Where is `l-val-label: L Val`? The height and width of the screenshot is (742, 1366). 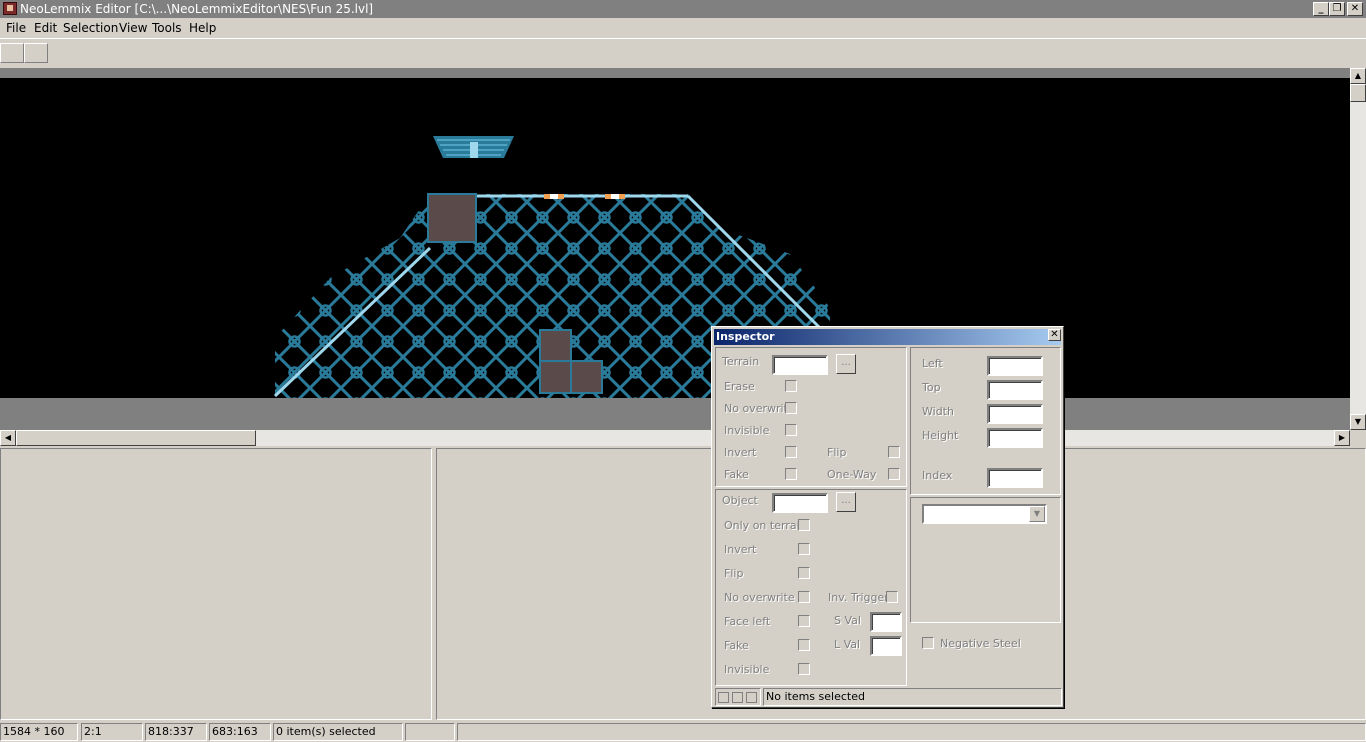
l-val-label: L Val is located at coordinates (847, 644).